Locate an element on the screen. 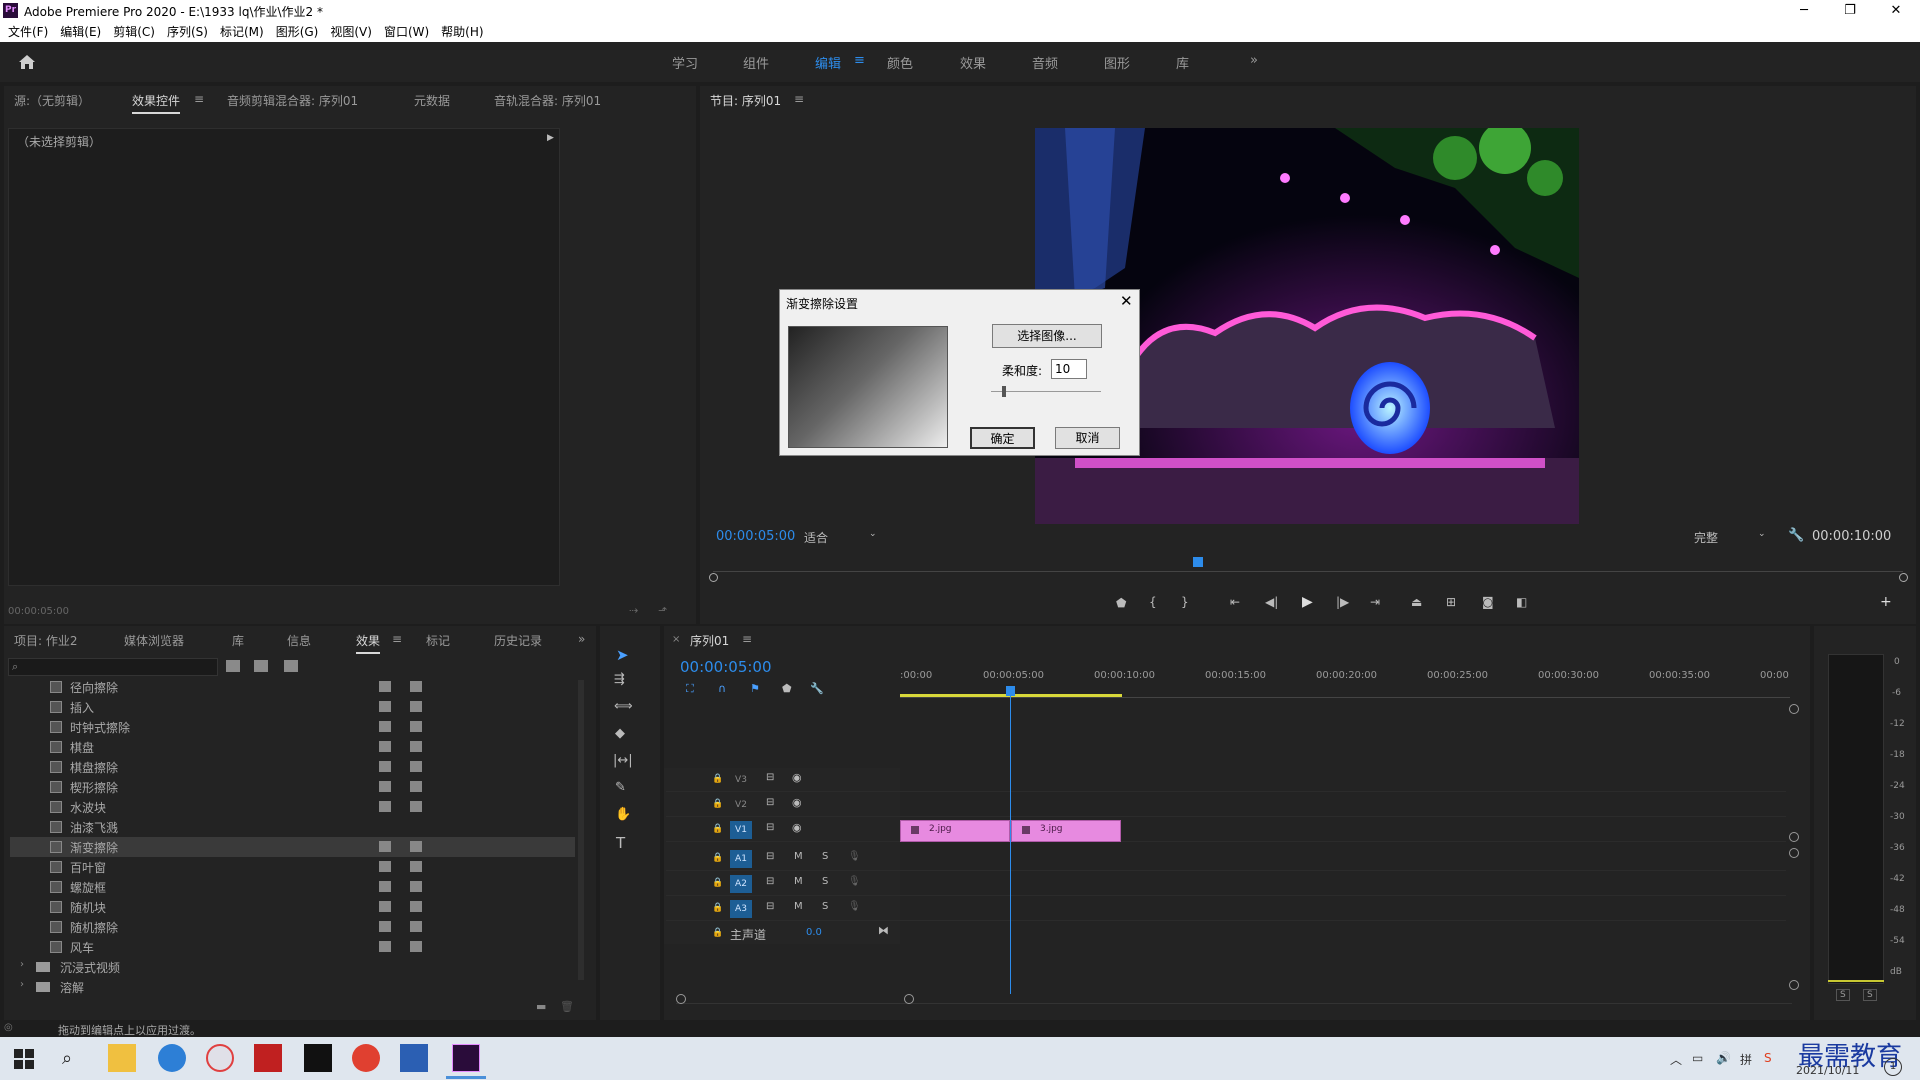 Image resolution: width=1920 pixels, height=1080 pixels. step-back-icon: ◀| is located at coordinates (1271, 602).